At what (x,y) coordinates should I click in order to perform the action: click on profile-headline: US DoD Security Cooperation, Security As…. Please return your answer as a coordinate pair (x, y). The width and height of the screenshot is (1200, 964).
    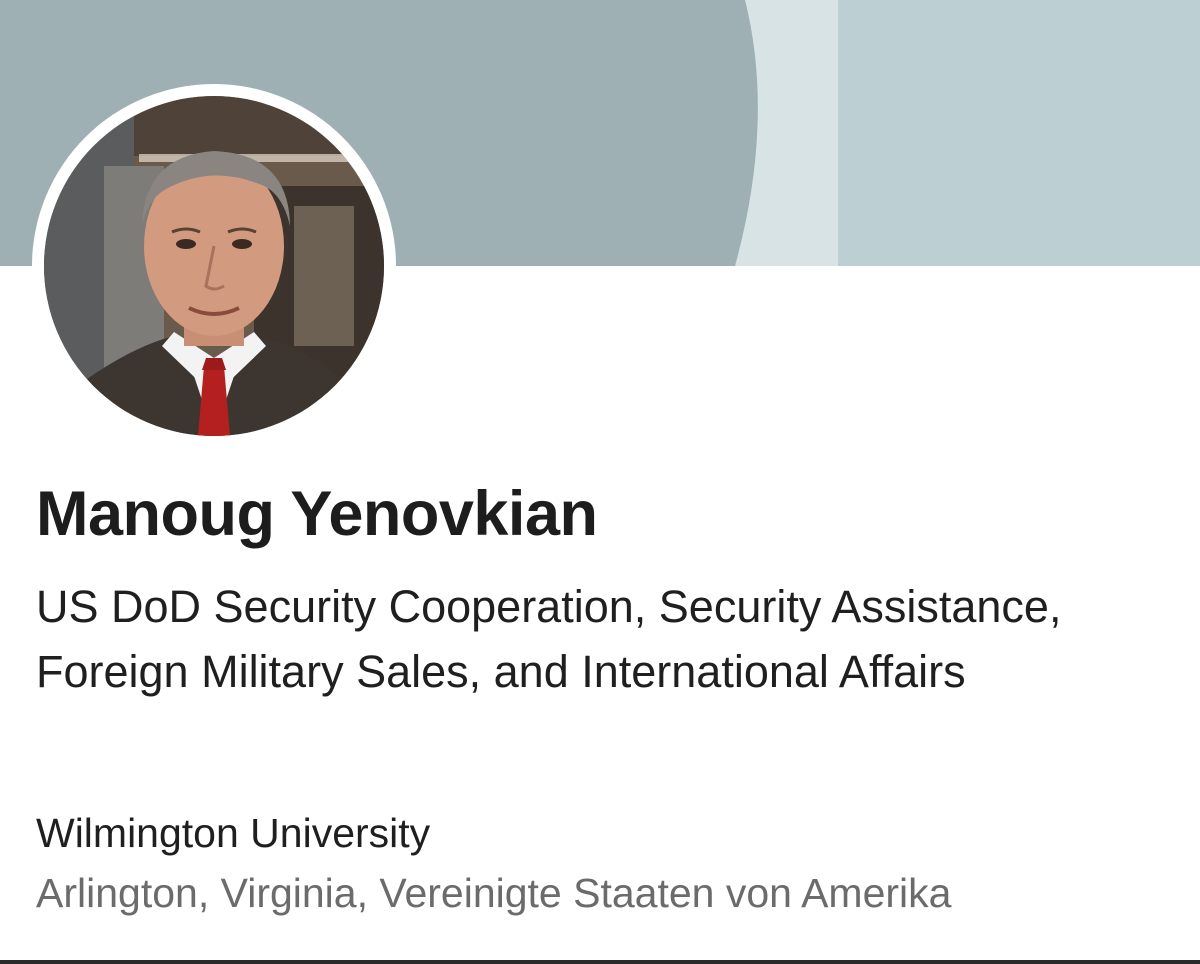
    Looking at the image, I should click on (549, 639).